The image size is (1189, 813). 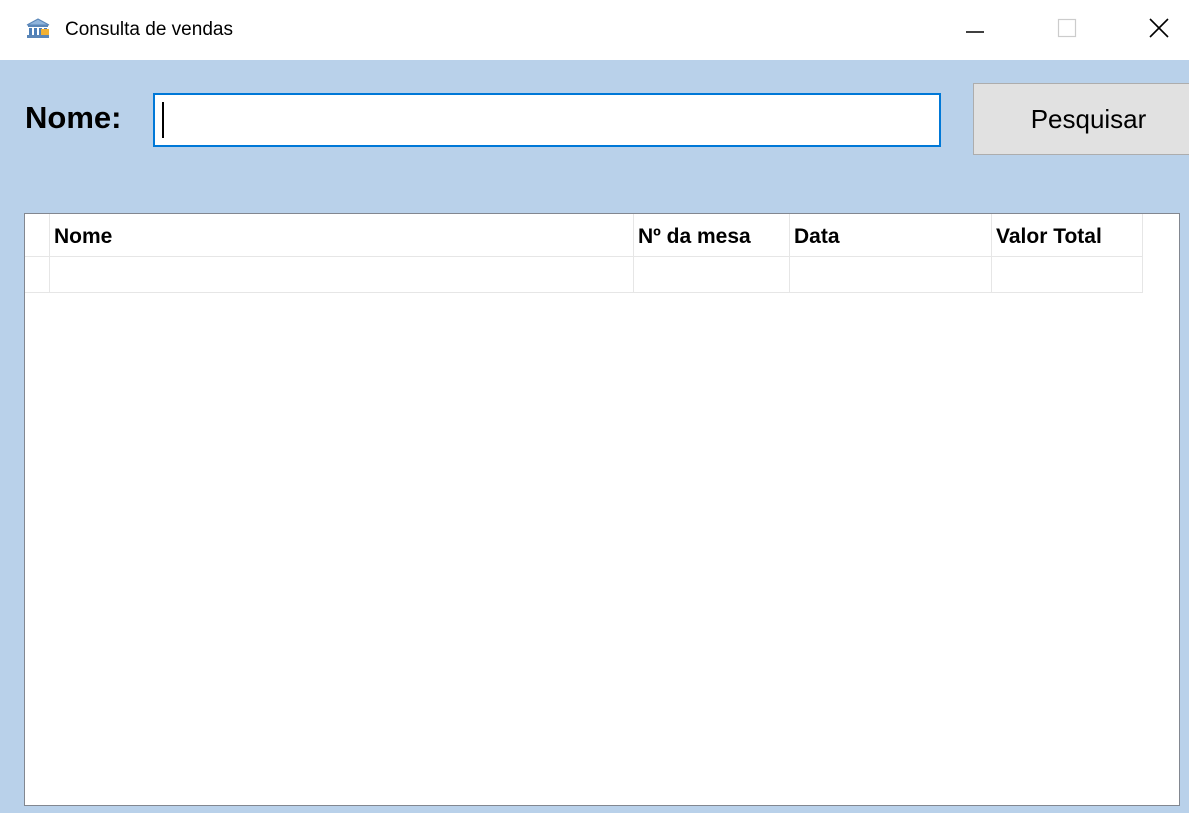 I want to click on minimize-button, so click(x=975, y=30).